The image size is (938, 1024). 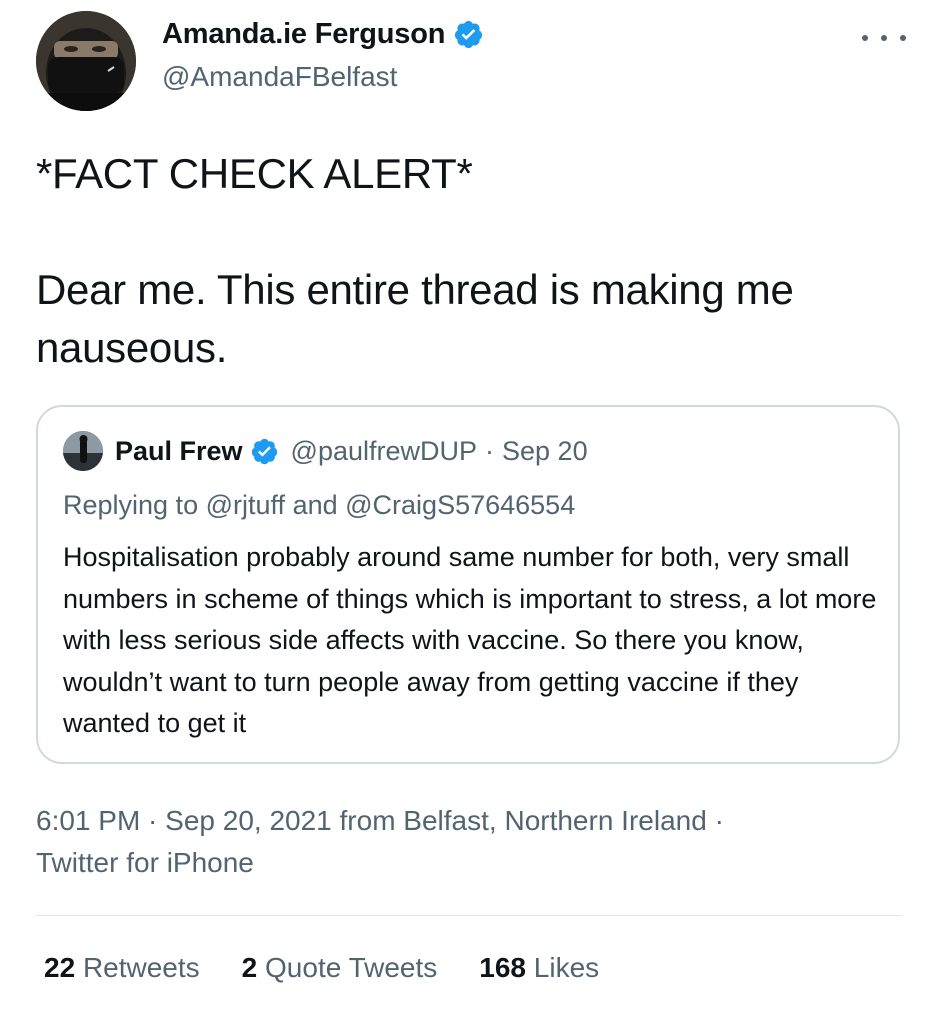 I want to click on quote-tweets-stat: 2 Quote Tweets, so click(x=340, y=968).